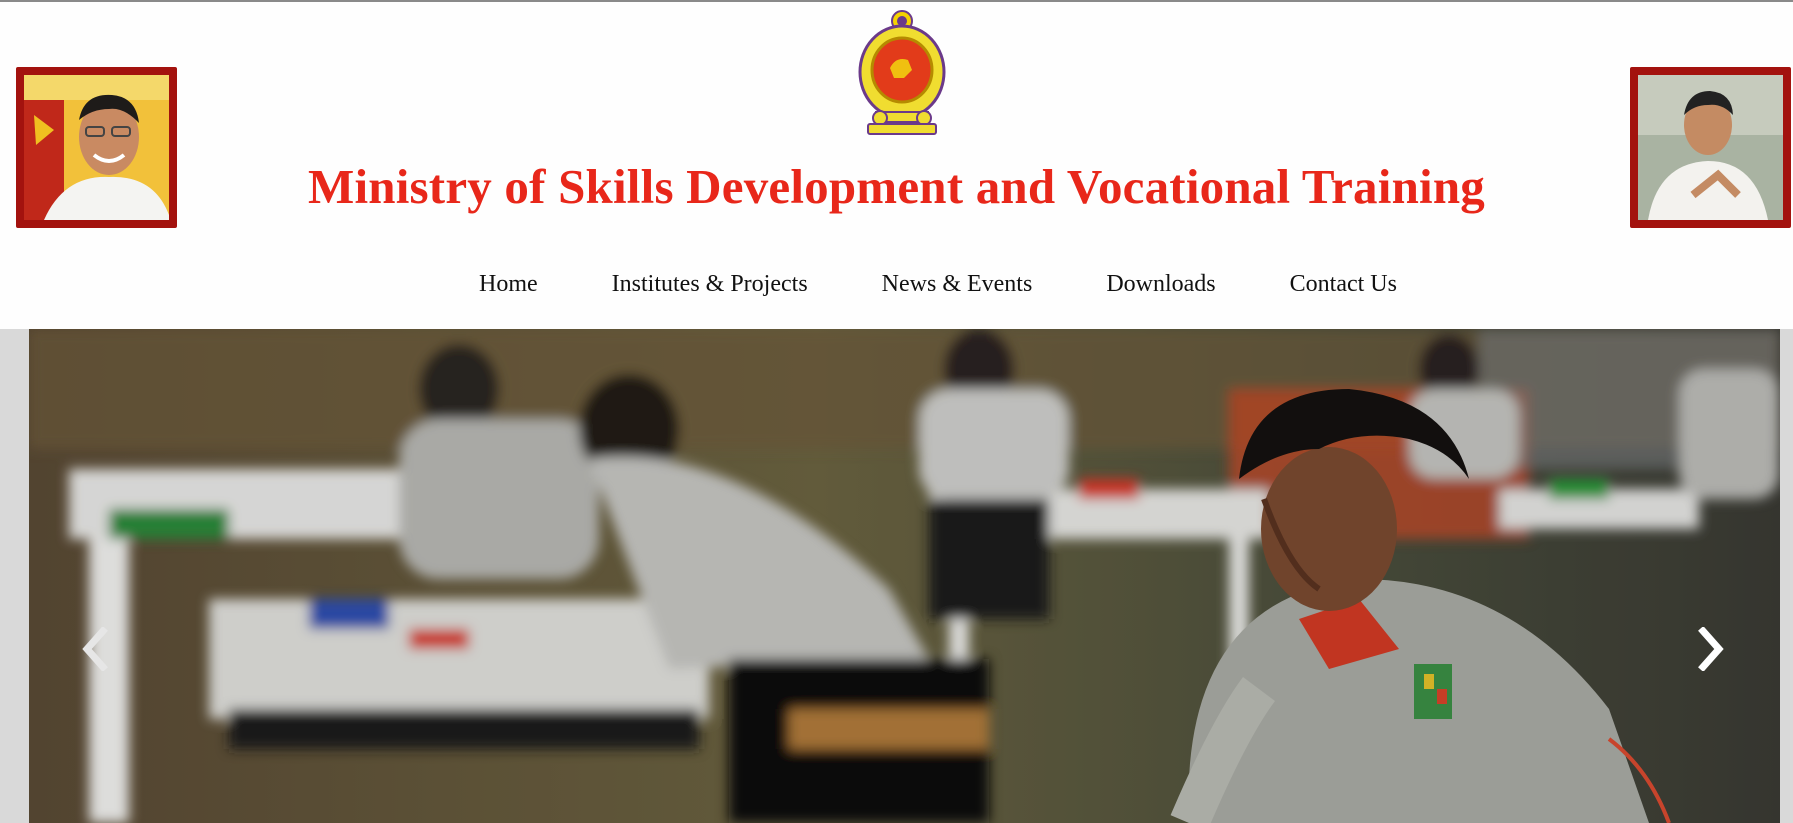  Describe the element at coordinates (957, 284) in the screenshot. I see `nav-news-events: News & Events` at that location.